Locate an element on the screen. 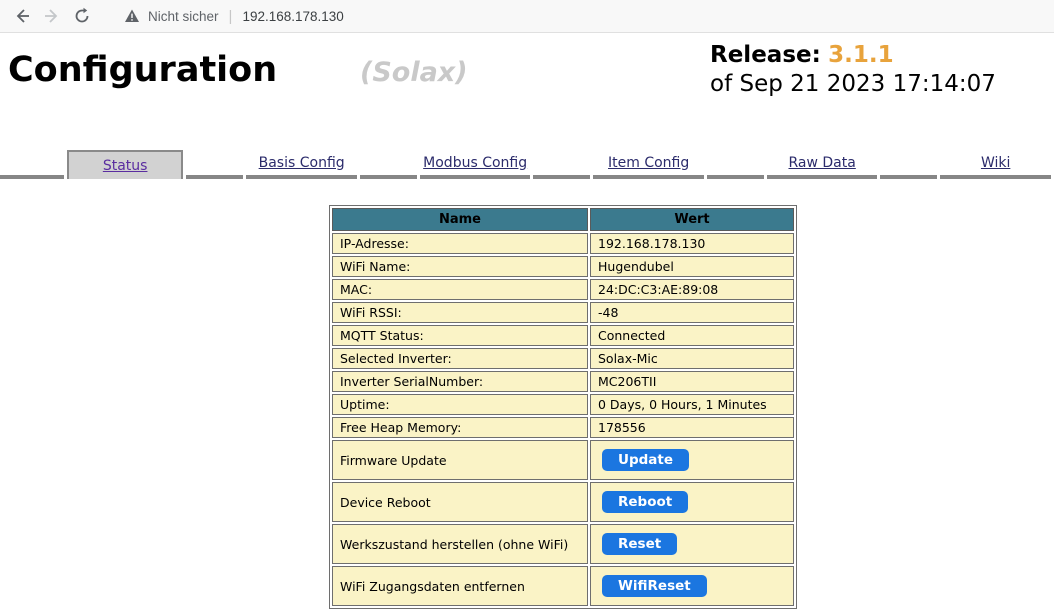  address-url: 192.168.178.130 is located at coordinates (292, 16).